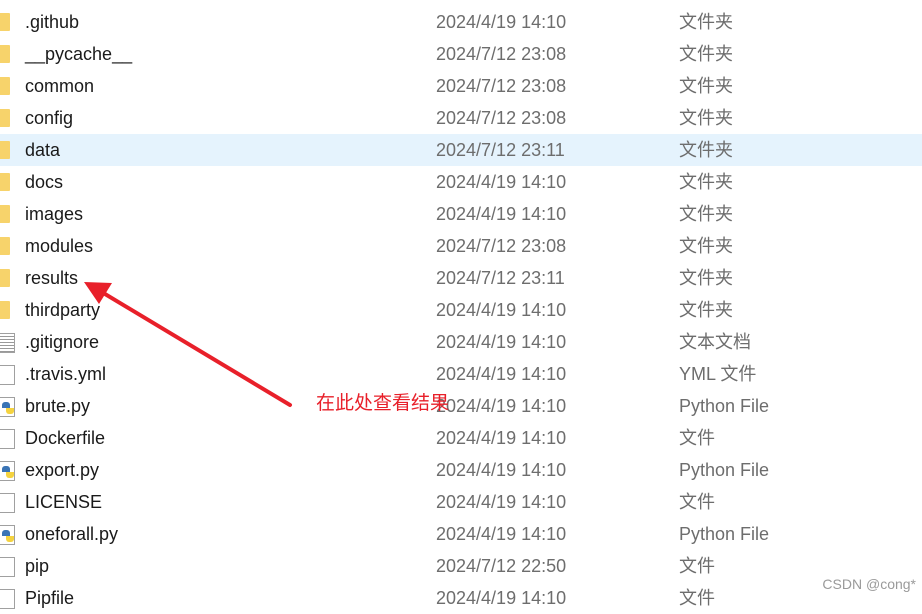 The image size is (922, 614). I want to click on annotation-arrow, so click(188, 344).